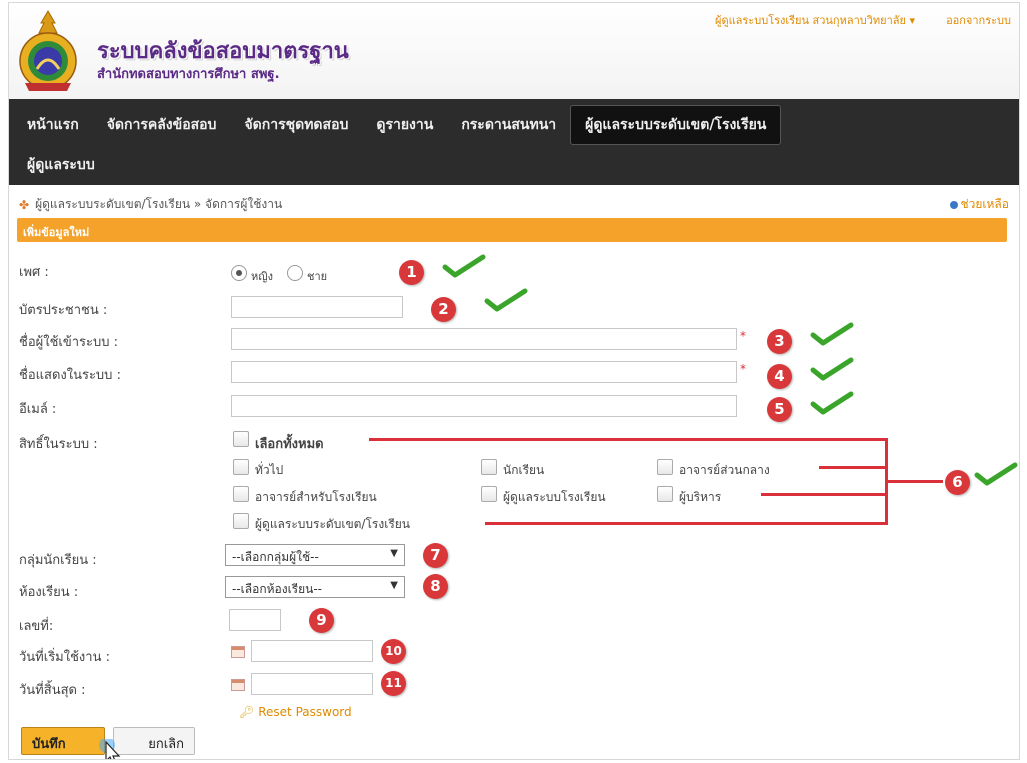 The height and width of the screenshot is (763, 1027). What do you see at coordinates (36, 626) in the screenshot?
I see `number-label: เลขที่:` at bounding box center [36, 626].